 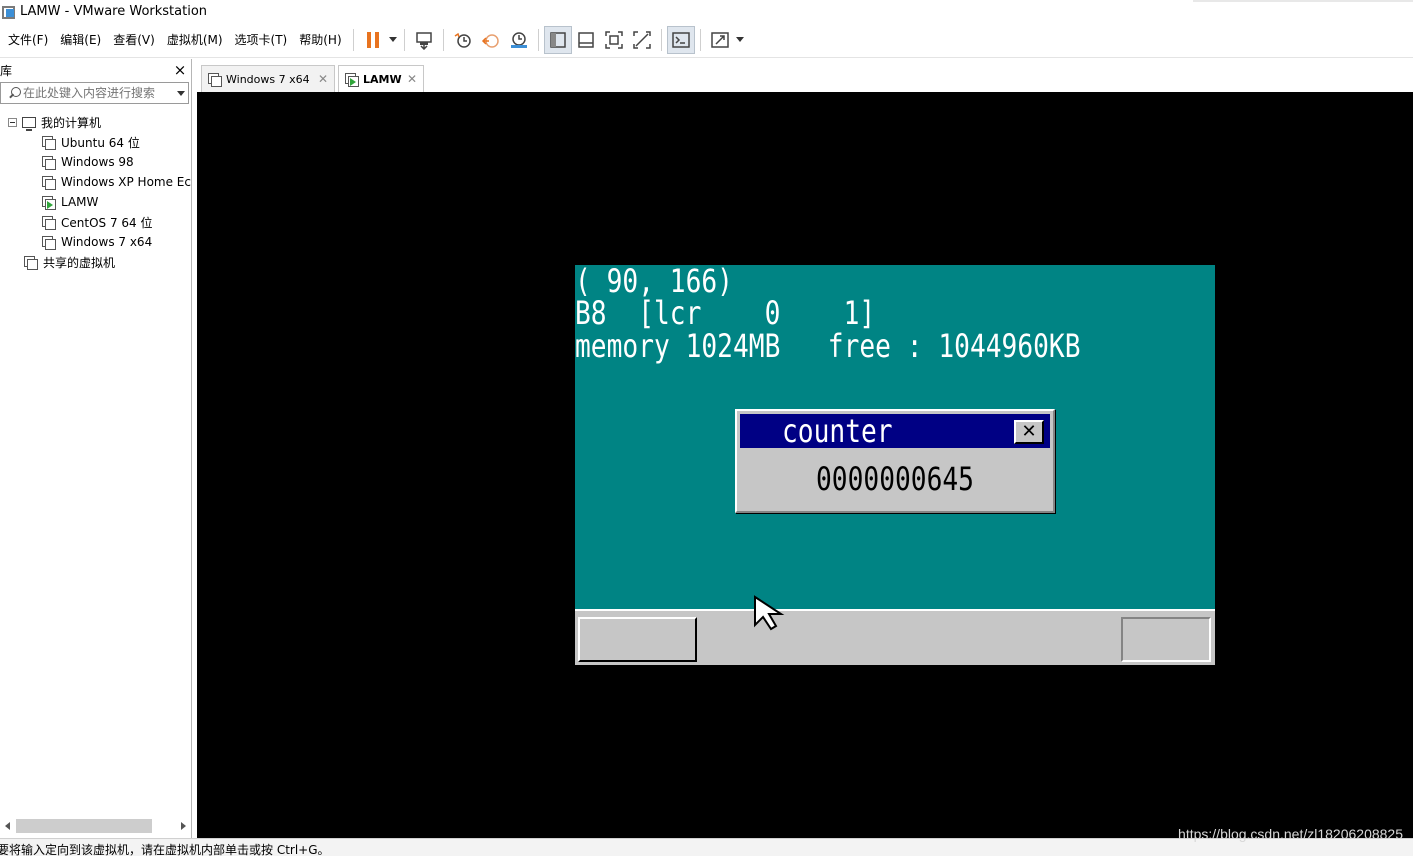 I want to click on counter-window-title-bar: counter ✕, so click(x=895, y=431).